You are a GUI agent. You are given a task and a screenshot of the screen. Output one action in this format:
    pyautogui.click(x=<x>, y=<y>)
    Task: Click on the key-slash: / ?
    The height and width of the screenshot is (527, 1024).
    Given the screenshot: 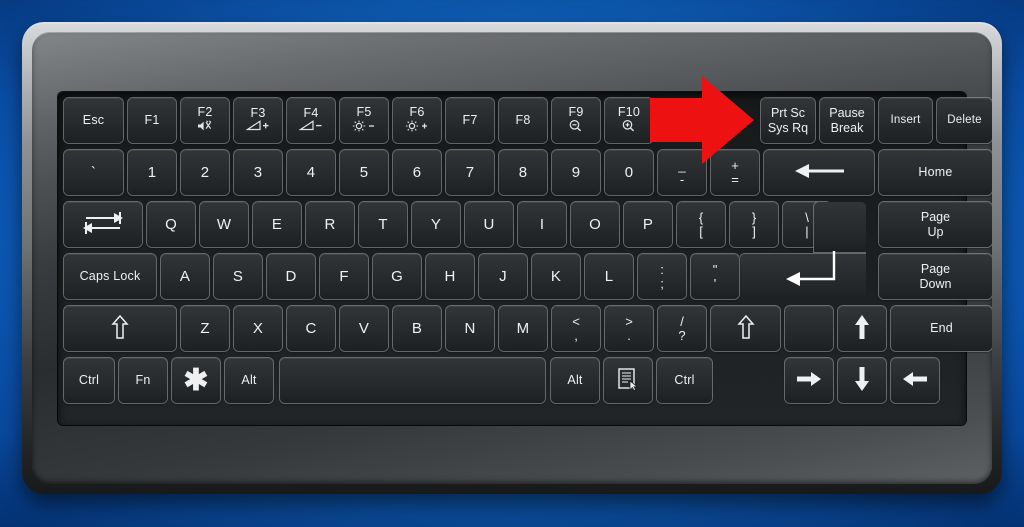 What is the action you would take?
    pyautogui.click(x=682, y=328)
    